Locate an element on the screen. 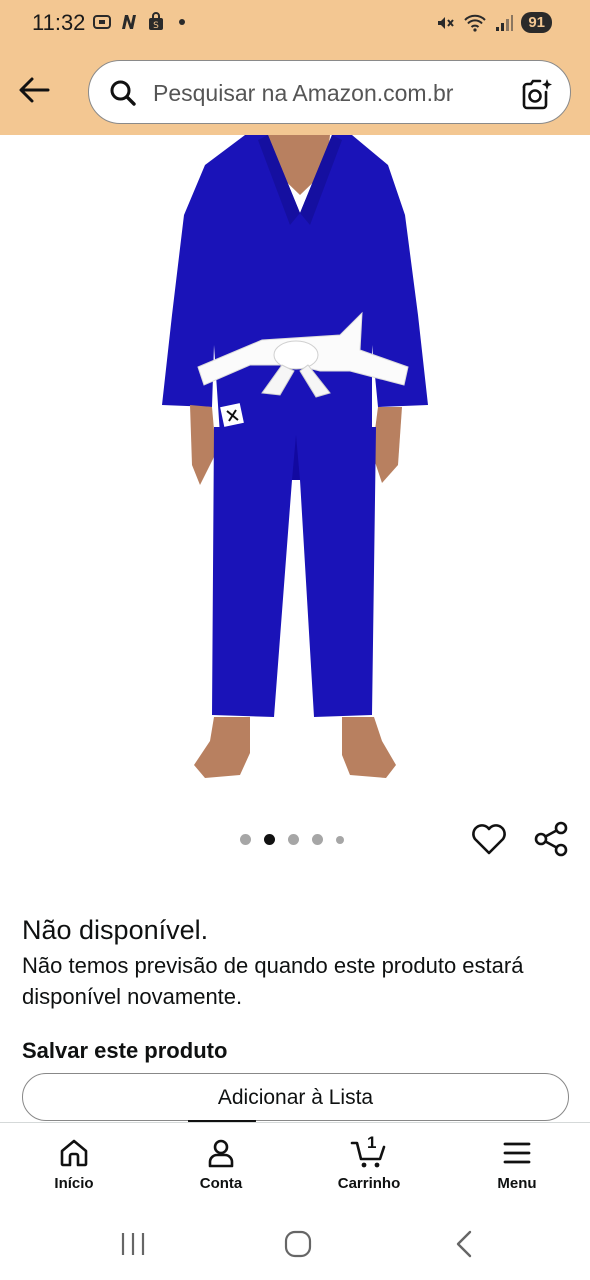 Image resolution: width=590 pixels, height=1280 pixels. home-button-icon is located at coordinates (298, 1244).